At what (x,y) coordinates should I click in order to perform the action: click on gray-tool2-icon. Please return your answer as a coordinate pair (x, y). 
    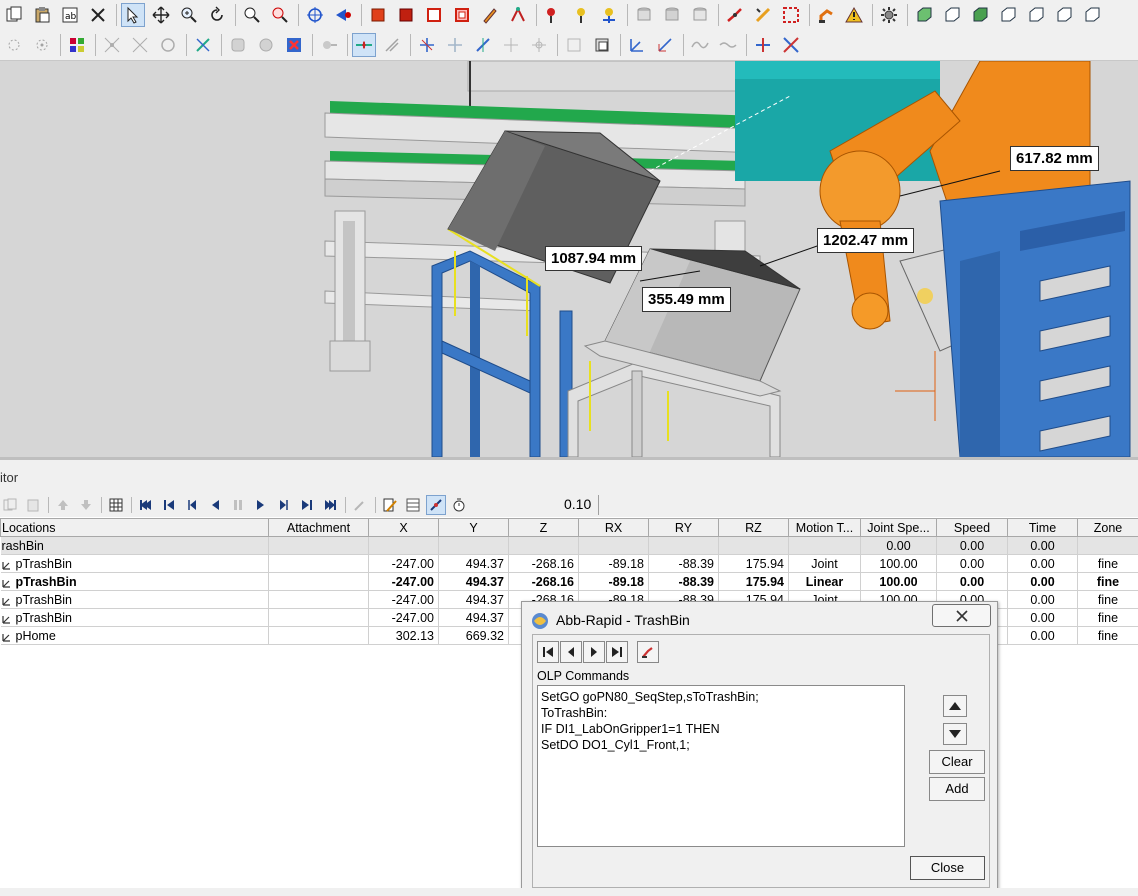
    Looking at the image, I should click on (266, 45).